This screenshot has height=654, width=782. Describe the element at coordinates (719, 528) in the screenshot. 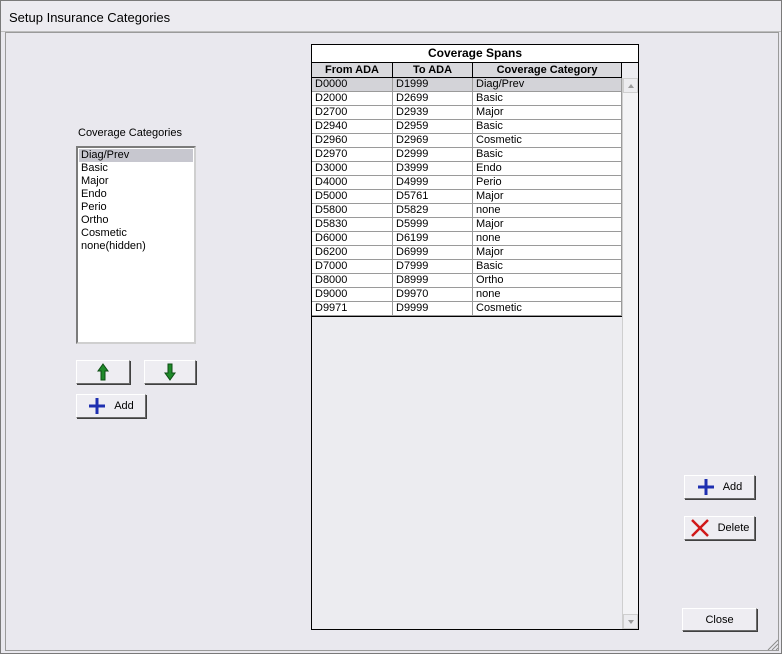

I see `delete-span-button: Delete` at that location.